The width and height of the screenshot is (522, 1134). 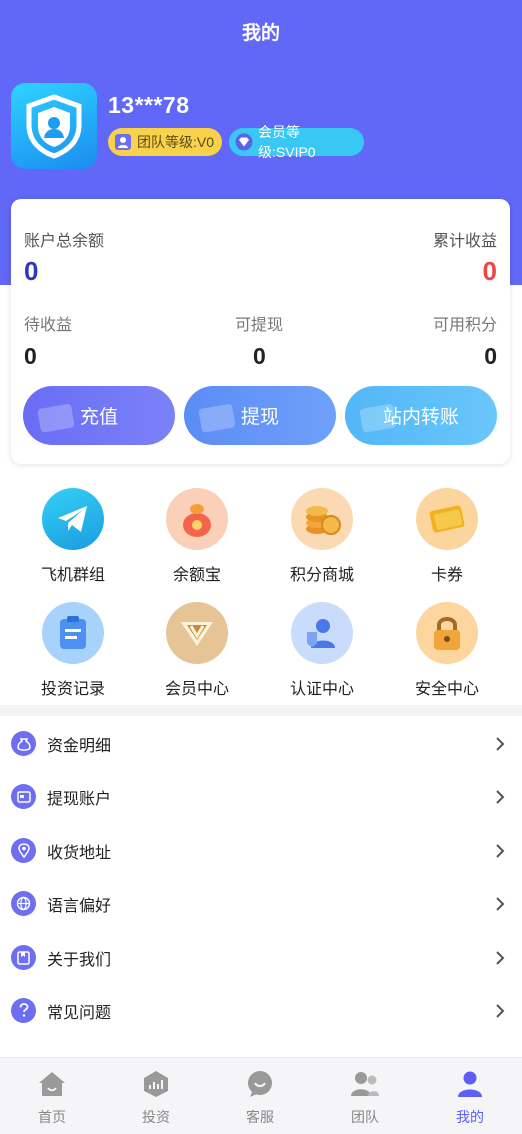 I want to click on grid-item-invest-records: 投资记录, so click(x=73, y=650).